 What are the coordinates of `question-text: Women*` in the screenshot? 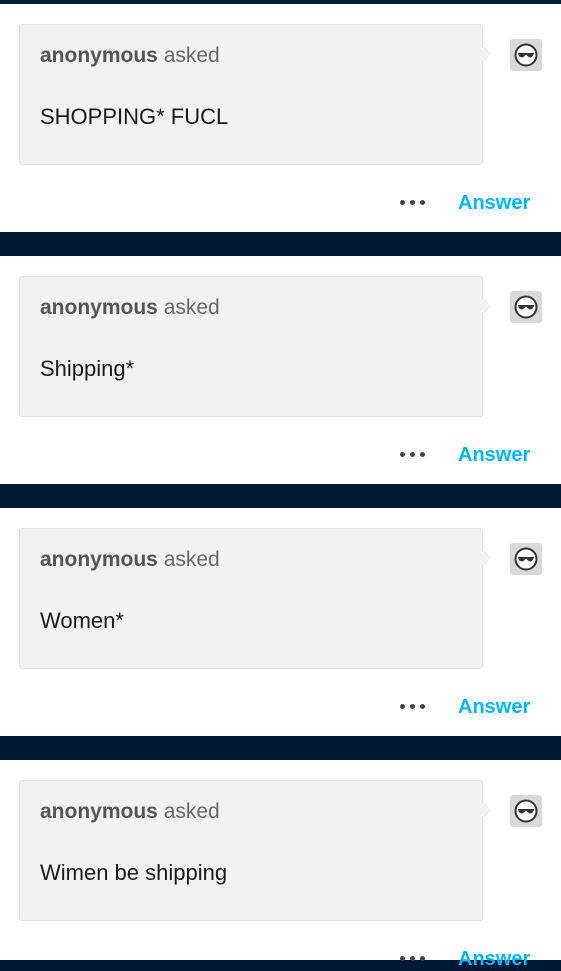 It's located at (82, 620).